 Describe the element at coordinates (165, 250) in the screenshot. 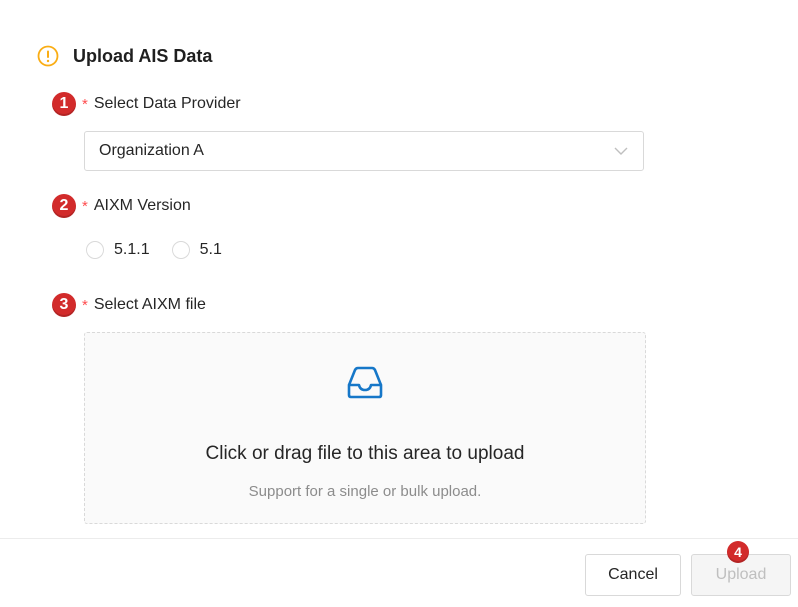

I see `aixm-version-radio-group: 5.1.1 5.1` at that location.